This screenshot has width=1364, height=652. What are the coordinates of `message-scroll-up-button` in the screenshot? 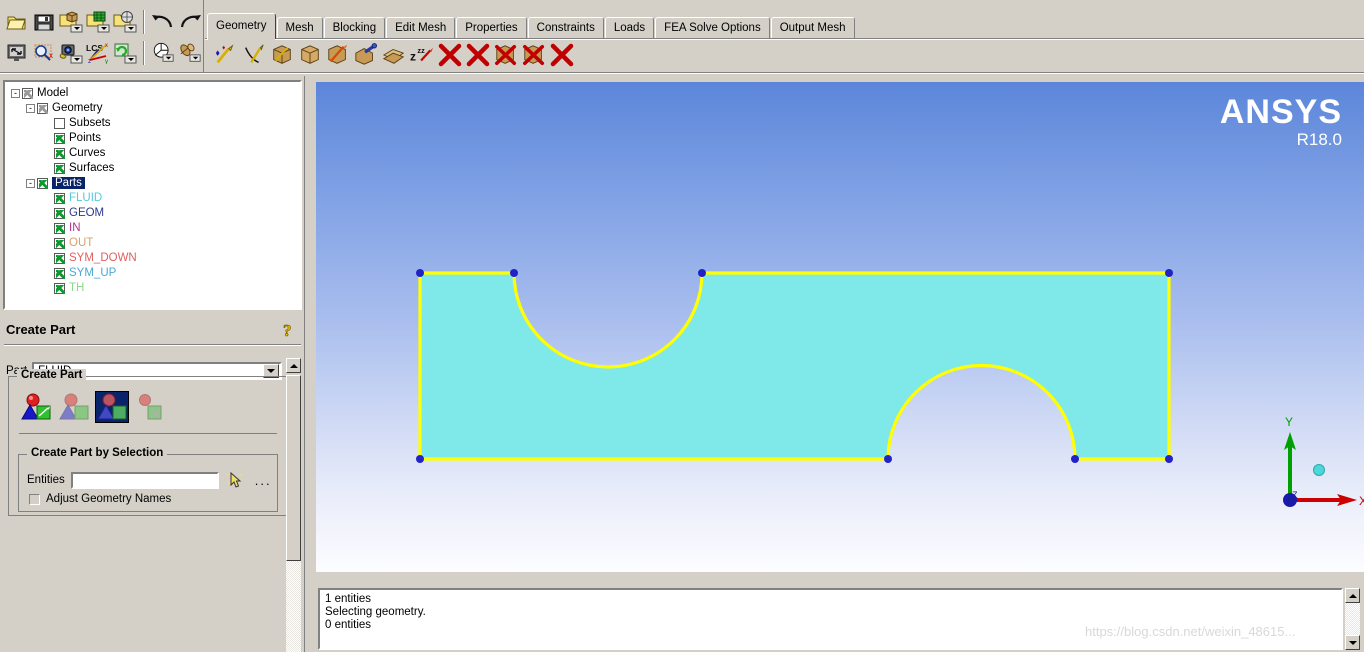 It's located at (1352, 595).